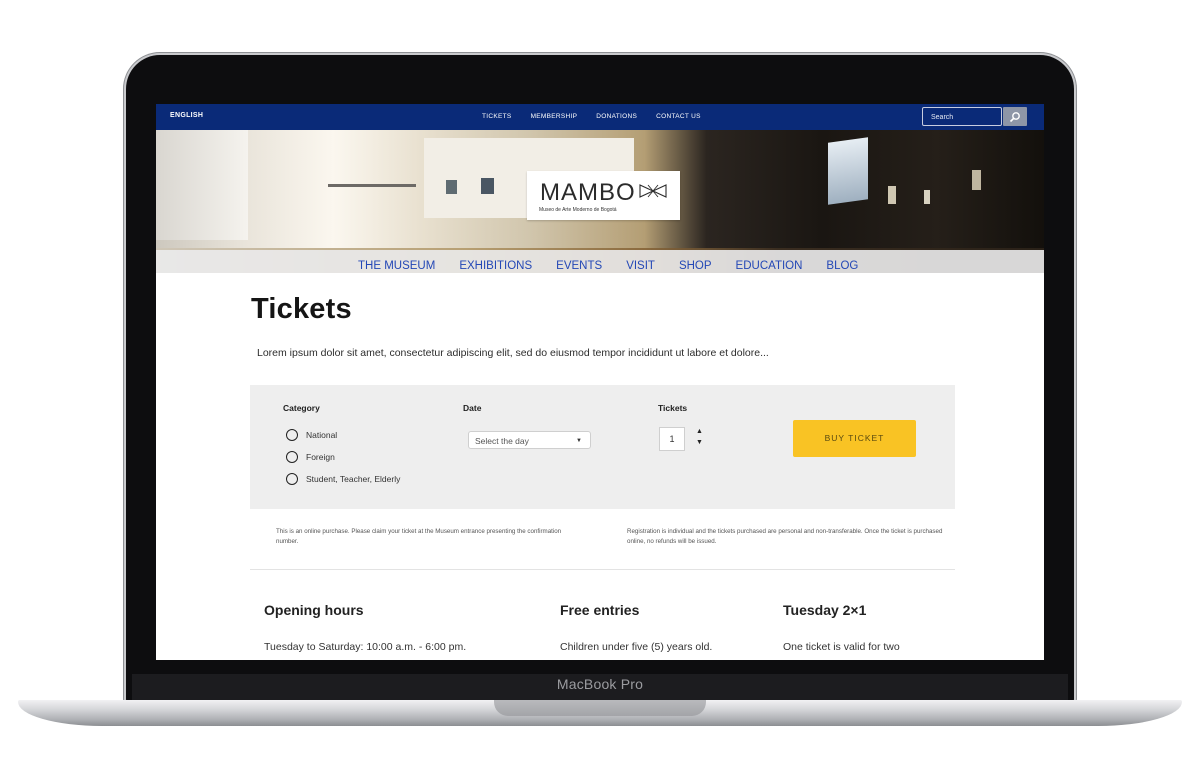 This screenshot has width=1200, height=764. I want to click on date-select: Select the day ▼, so click(529, 440).